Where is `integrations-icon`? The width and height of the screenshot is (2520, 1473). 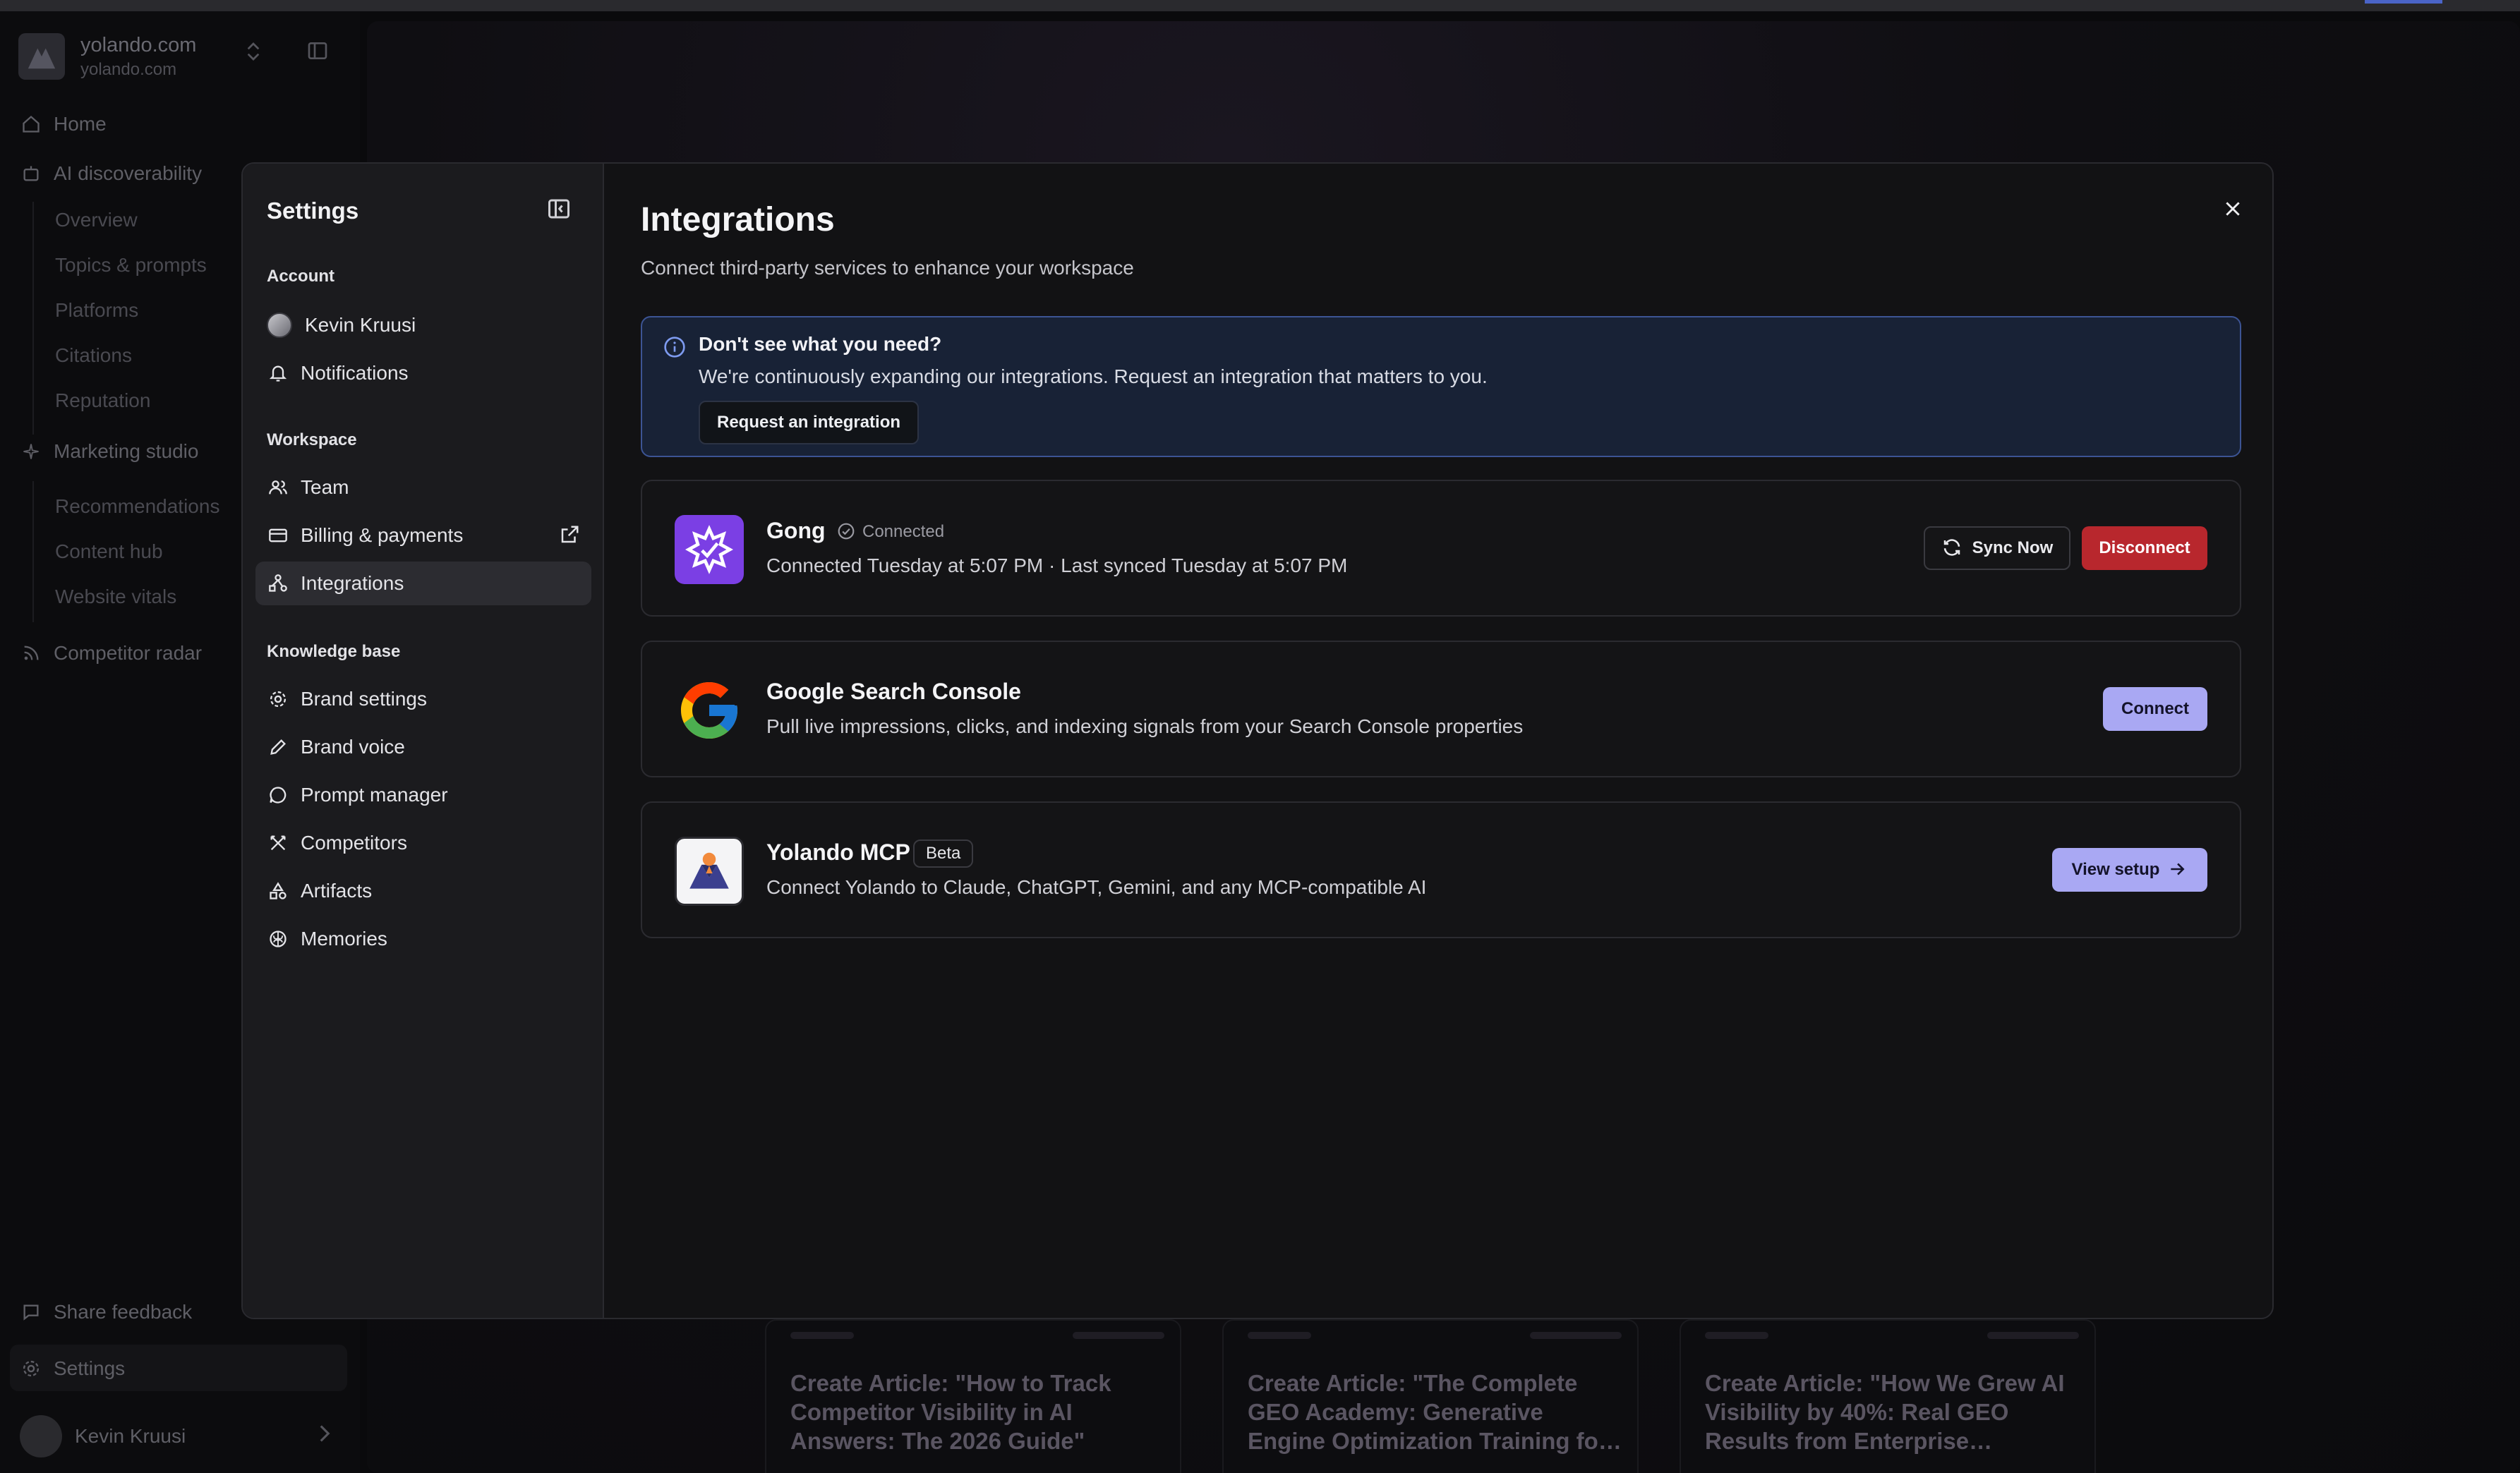 integrations-icon is located at coordinates (278, 584).